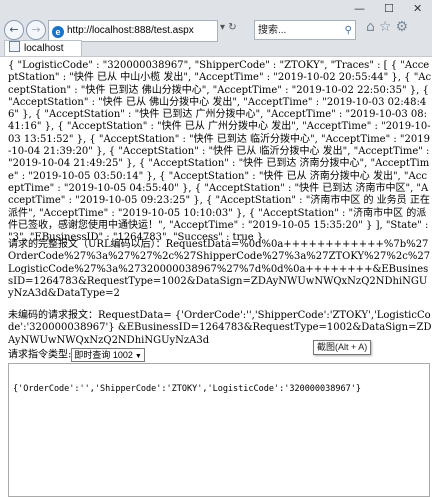  Describe the element at coordinates (58, 32) in the screenshot. I see `ie-page-icon: e` at that location.